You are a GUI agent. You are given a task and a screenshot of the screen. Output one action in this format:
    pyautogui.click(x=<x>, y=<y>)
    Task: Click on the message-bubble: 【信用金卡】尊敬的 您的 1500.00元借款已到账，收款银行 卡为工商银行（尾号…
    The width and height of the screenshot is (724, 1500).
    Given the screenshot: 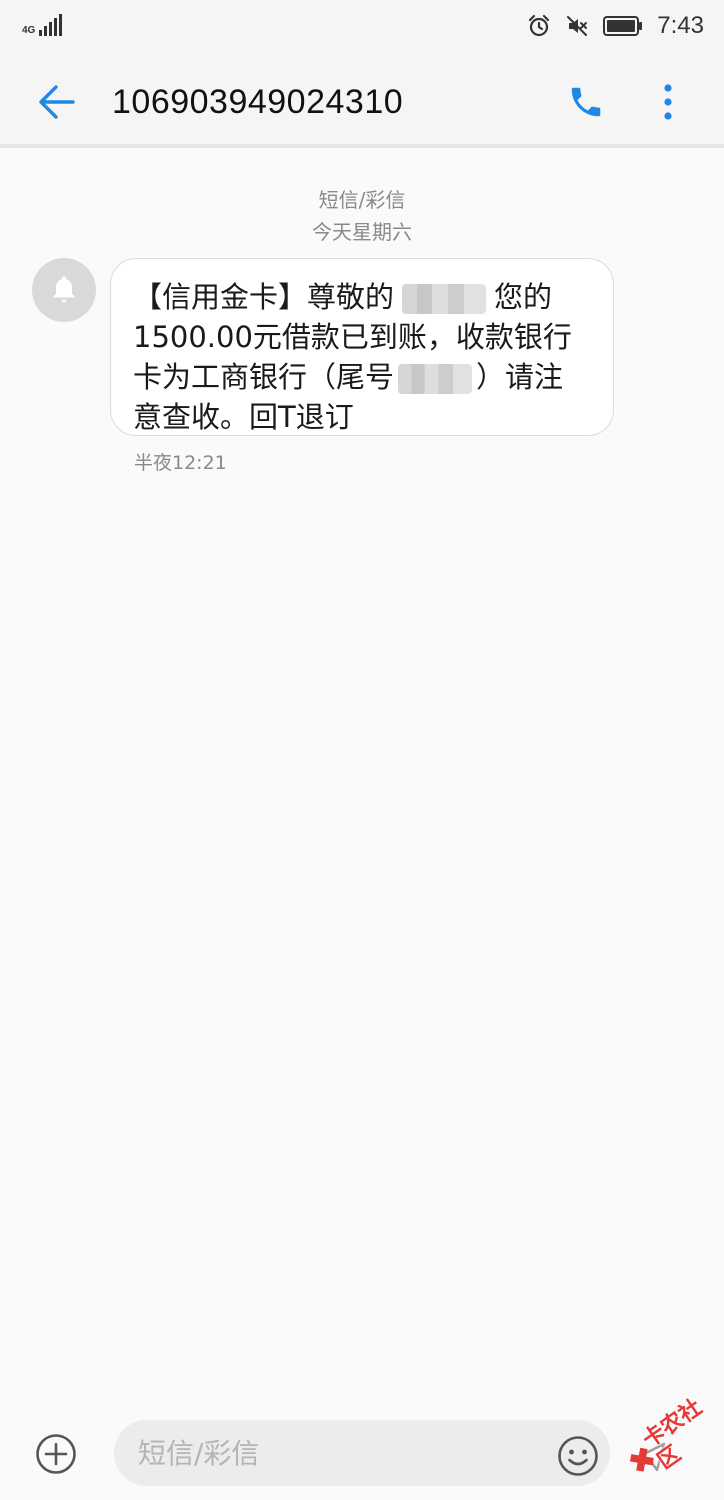 What is the action you would take?
    pyautogui.click(x=362, y=347)
    